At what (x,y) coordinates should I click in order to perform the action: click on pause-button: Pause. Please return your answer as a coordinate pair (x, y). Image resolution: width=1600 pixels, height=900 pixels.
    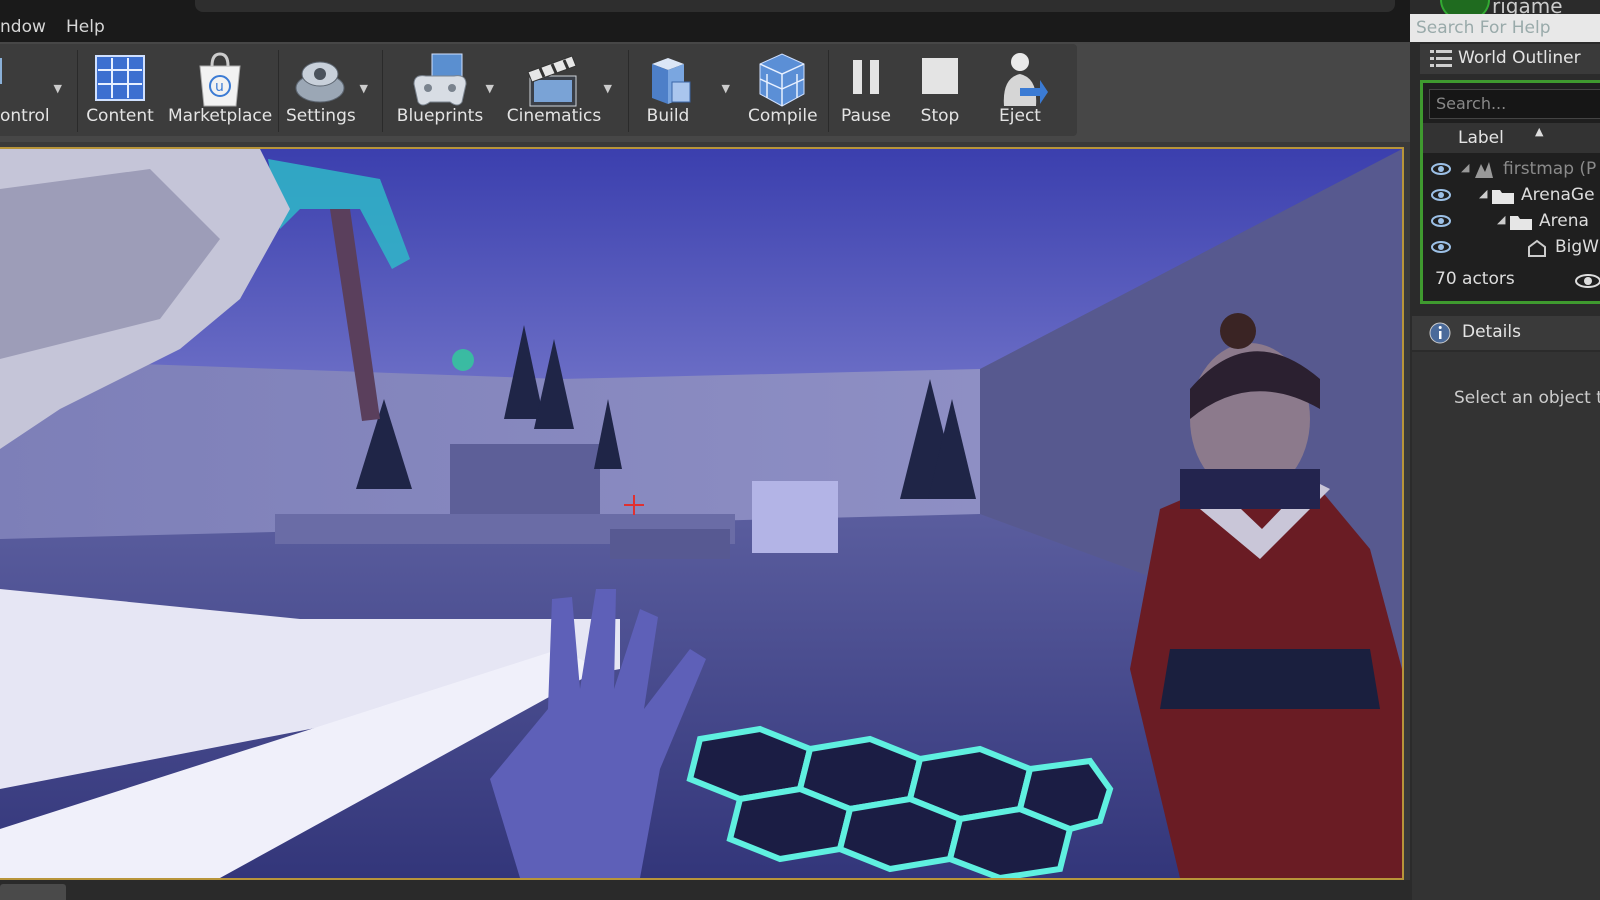
    Looking at the image, I should click on (866, 90).